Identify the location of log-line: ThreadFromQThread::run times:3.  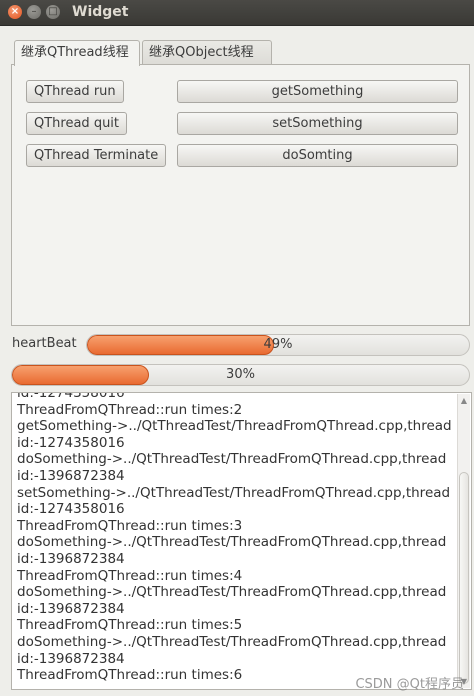
(130, 525).